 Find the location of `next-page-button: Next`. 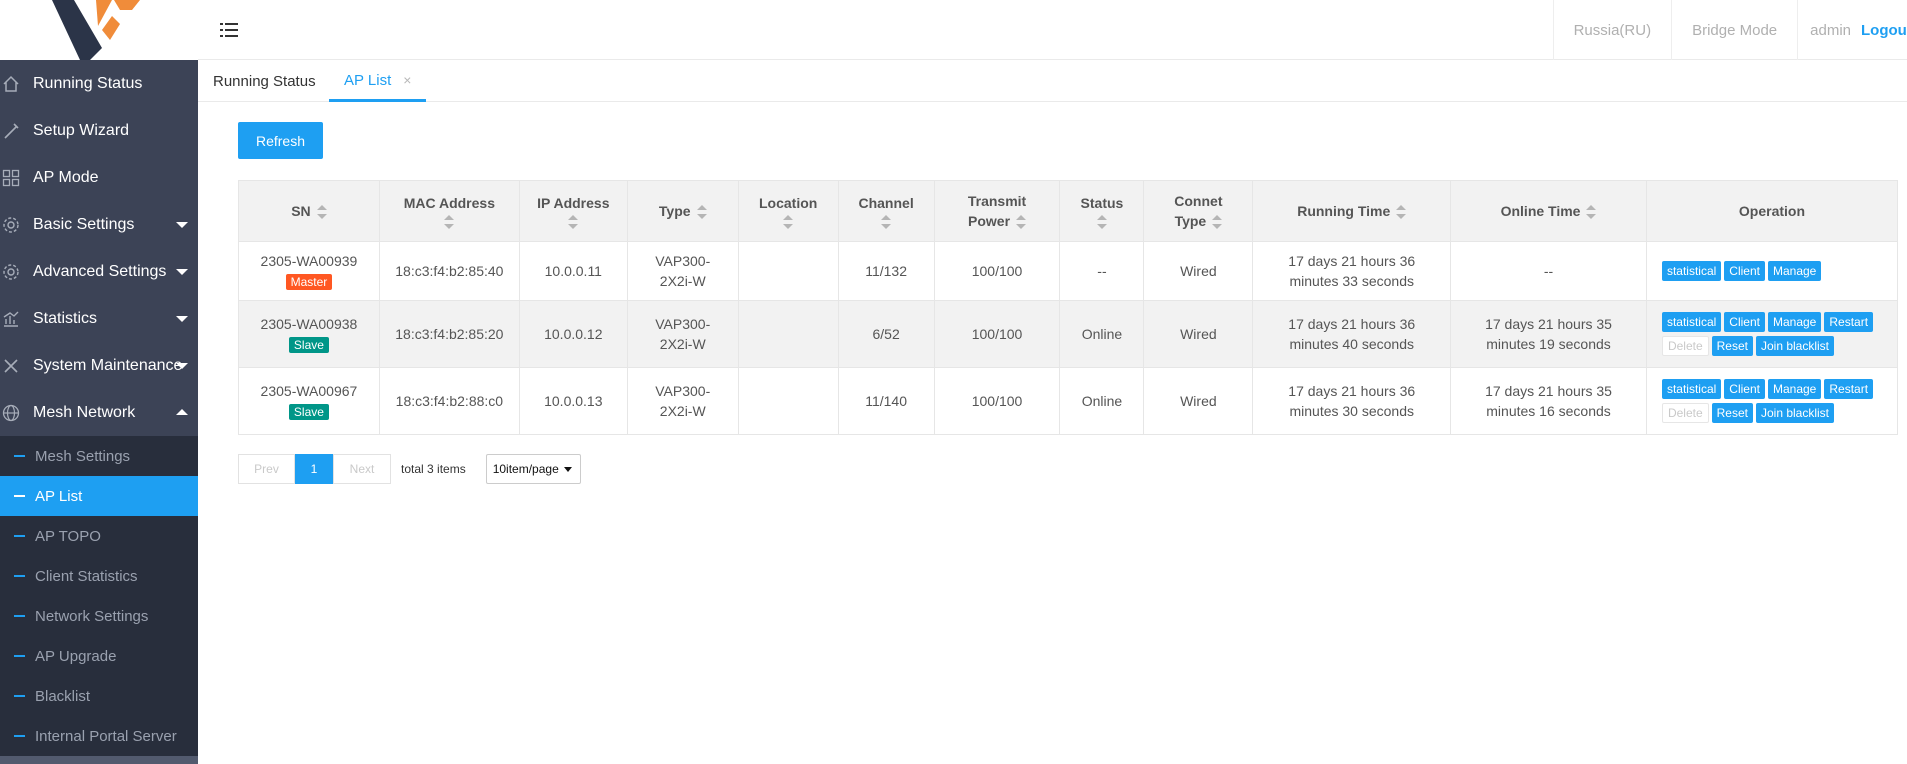

next-page-button: Next is located at coordinates (362, 469).